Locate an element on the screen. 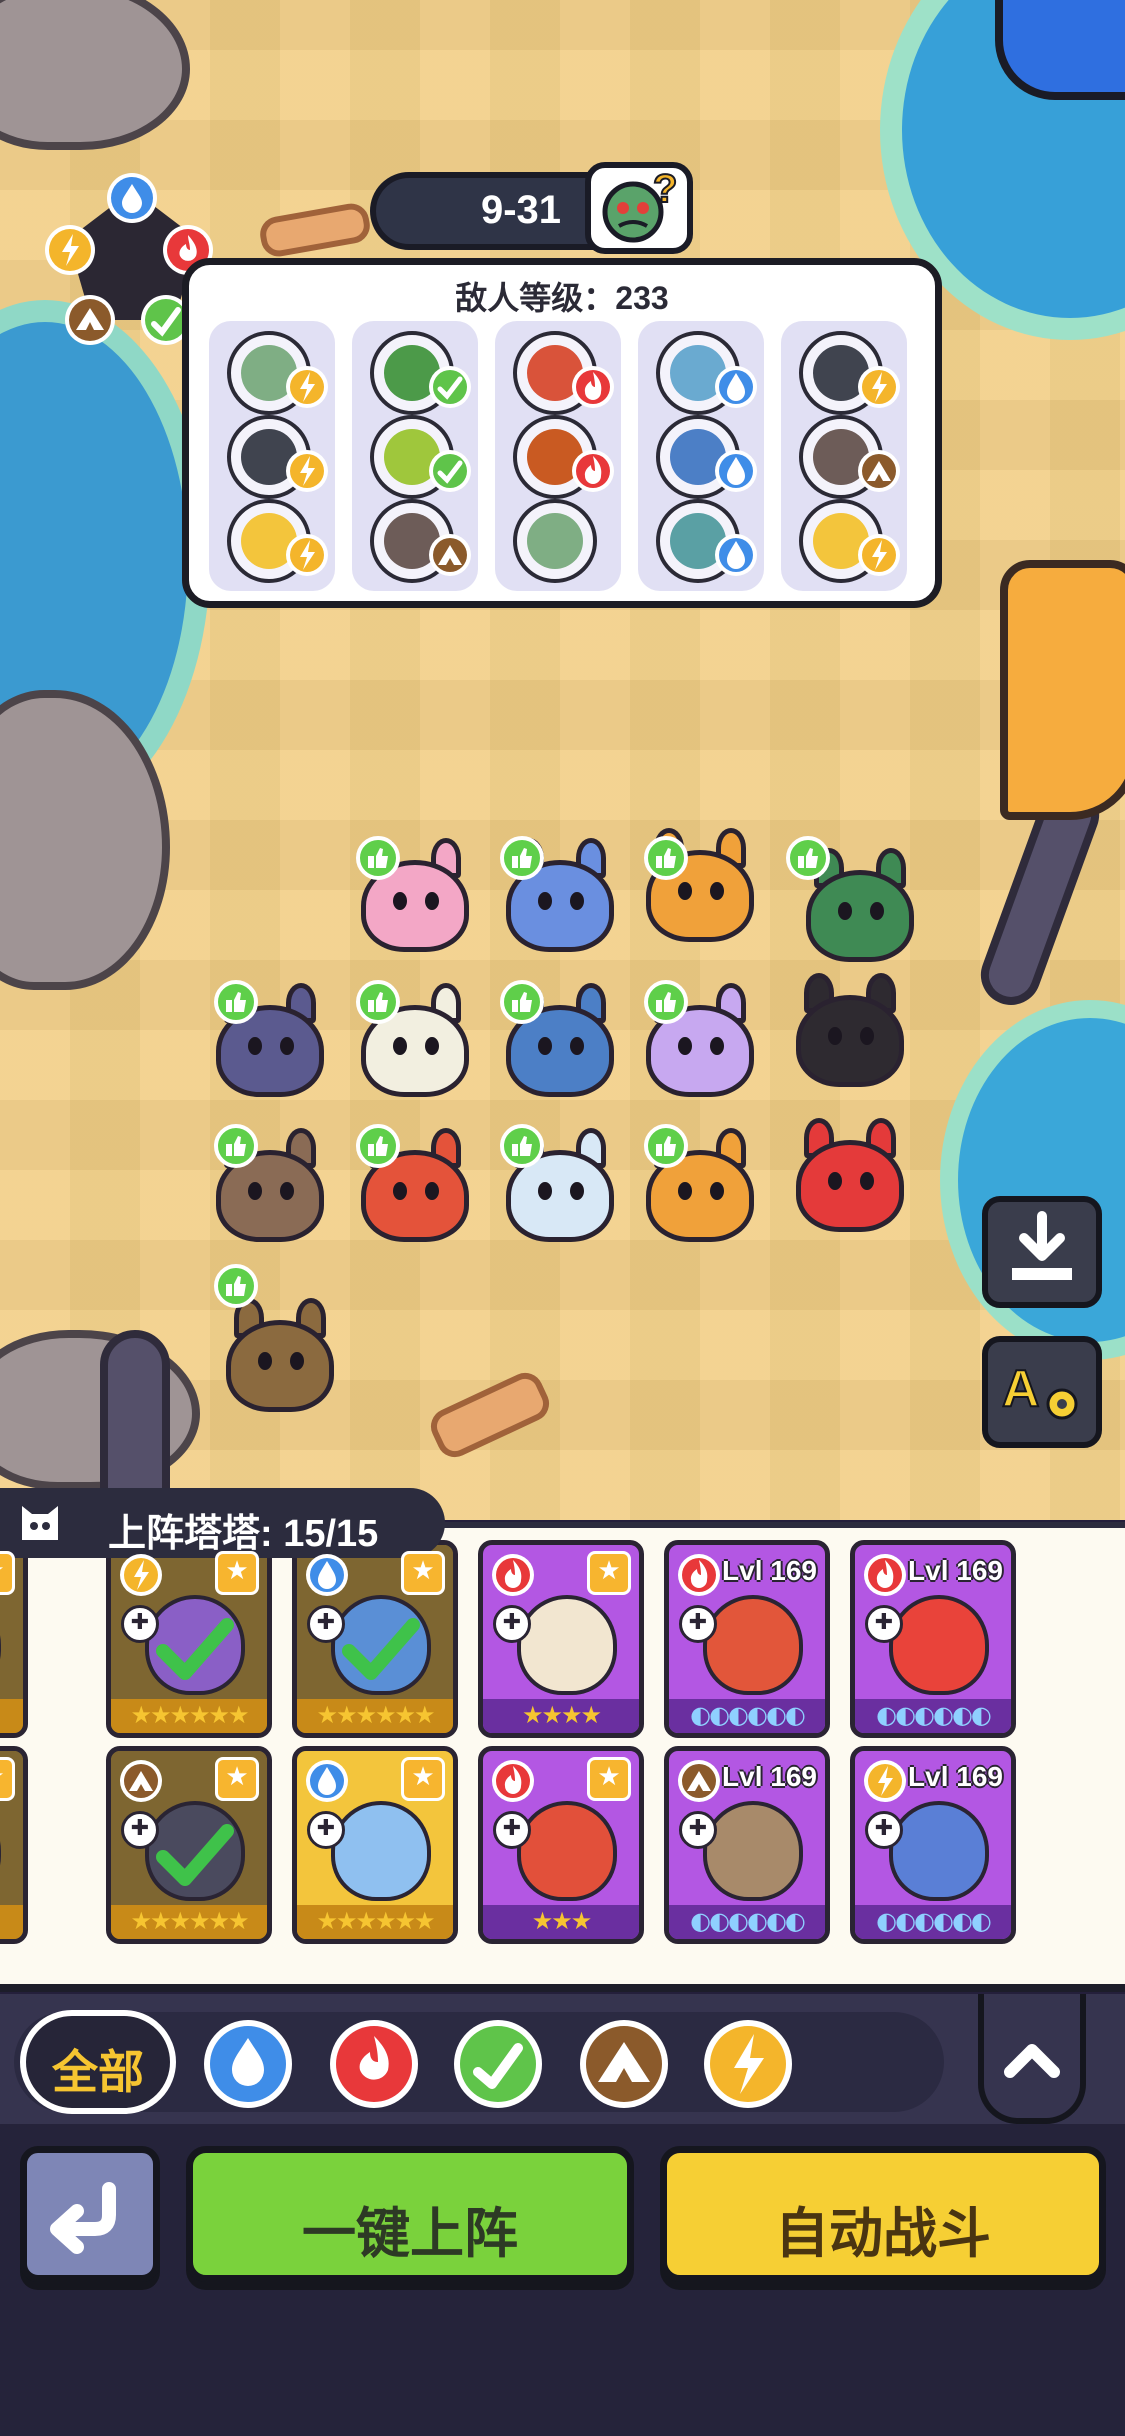  leaf-element-icon is located at coordinates (450, 471).